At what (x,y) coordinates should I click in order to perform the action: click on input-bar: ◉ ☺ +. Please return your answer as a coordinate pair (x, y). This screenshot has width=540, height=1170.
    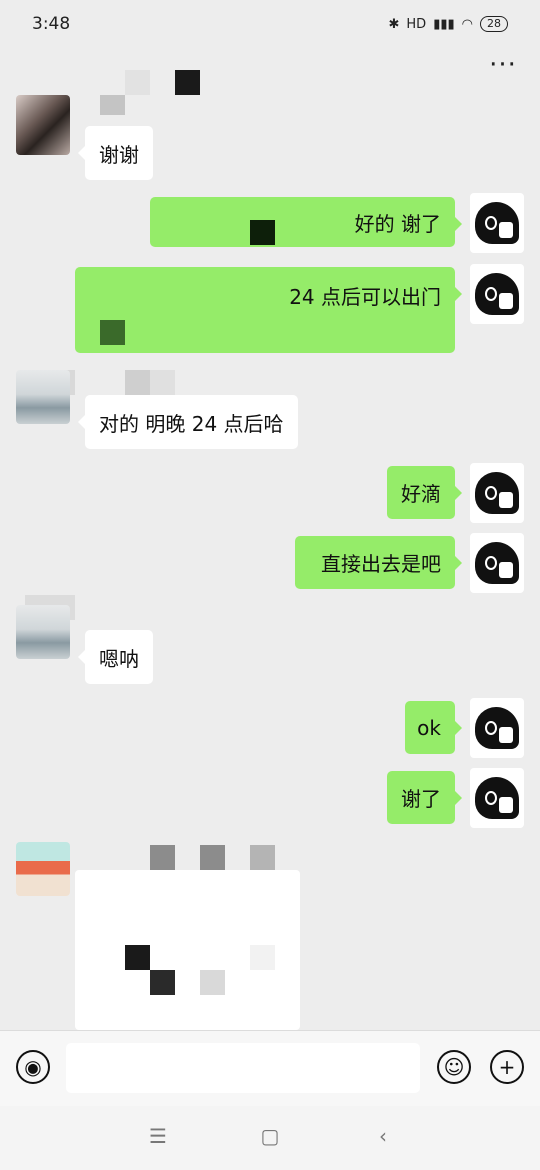
    Looking at the image, I should click on (270, 1068).